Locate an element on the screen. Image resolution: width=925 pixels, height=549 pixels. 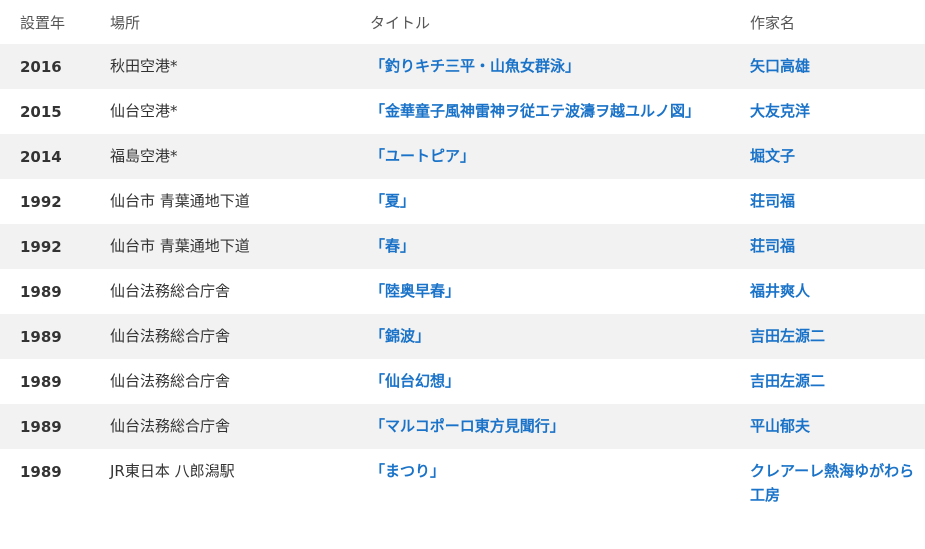
place-cell: 秋田空港* is located at coordinates (220, 66).